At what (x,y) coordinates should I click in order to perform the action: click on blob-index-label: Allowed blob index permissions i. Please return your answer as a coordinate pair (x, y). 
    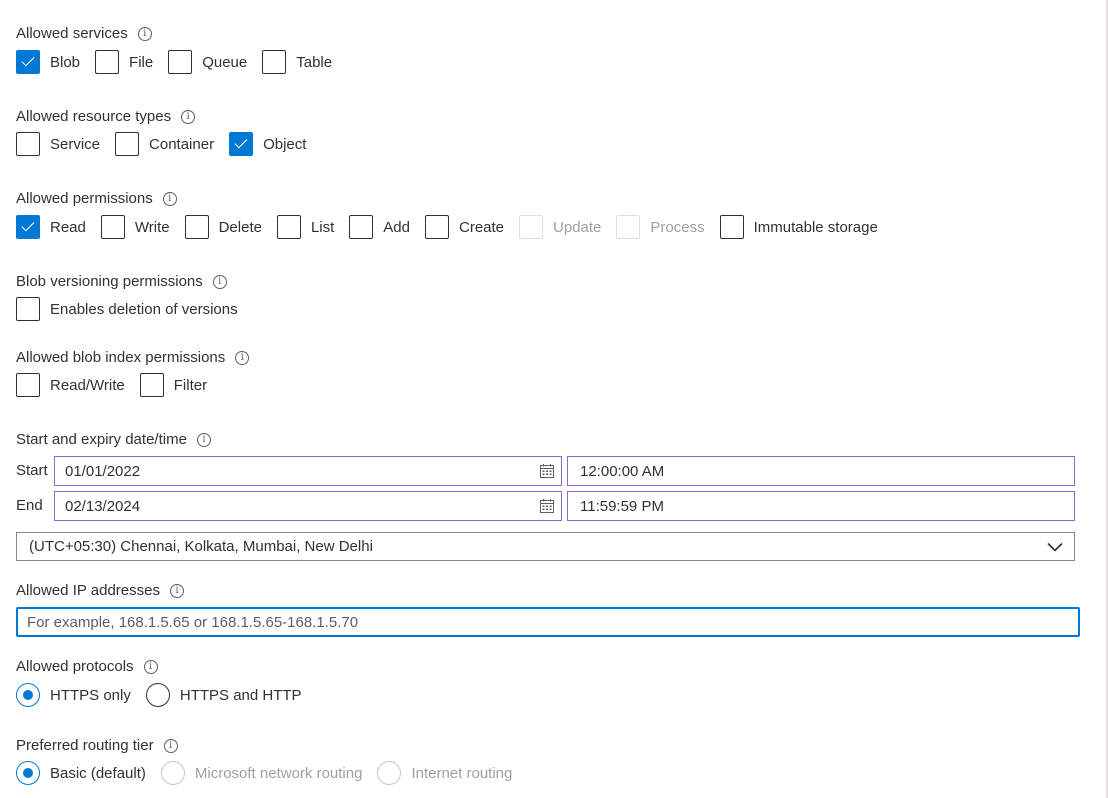
    Looking at the image, I should click on (133, 358).